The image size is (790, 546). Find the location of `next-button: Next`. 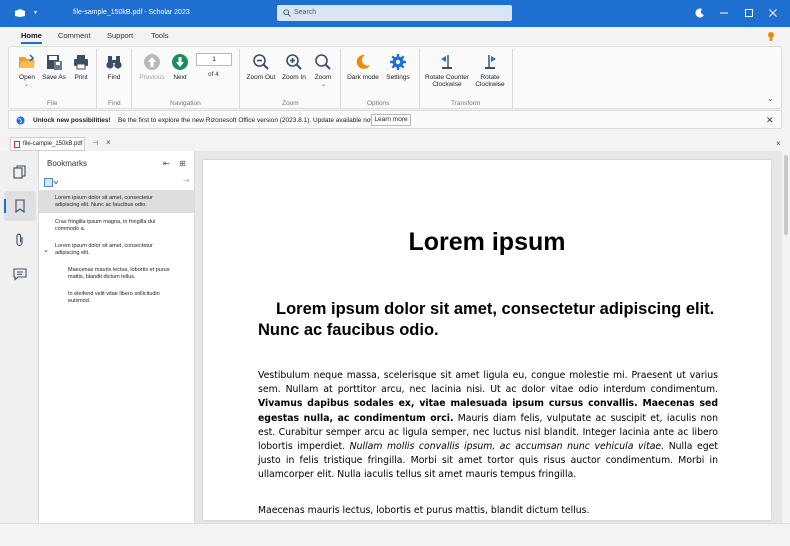

next-button: Next is located at coordinates (180, 67).